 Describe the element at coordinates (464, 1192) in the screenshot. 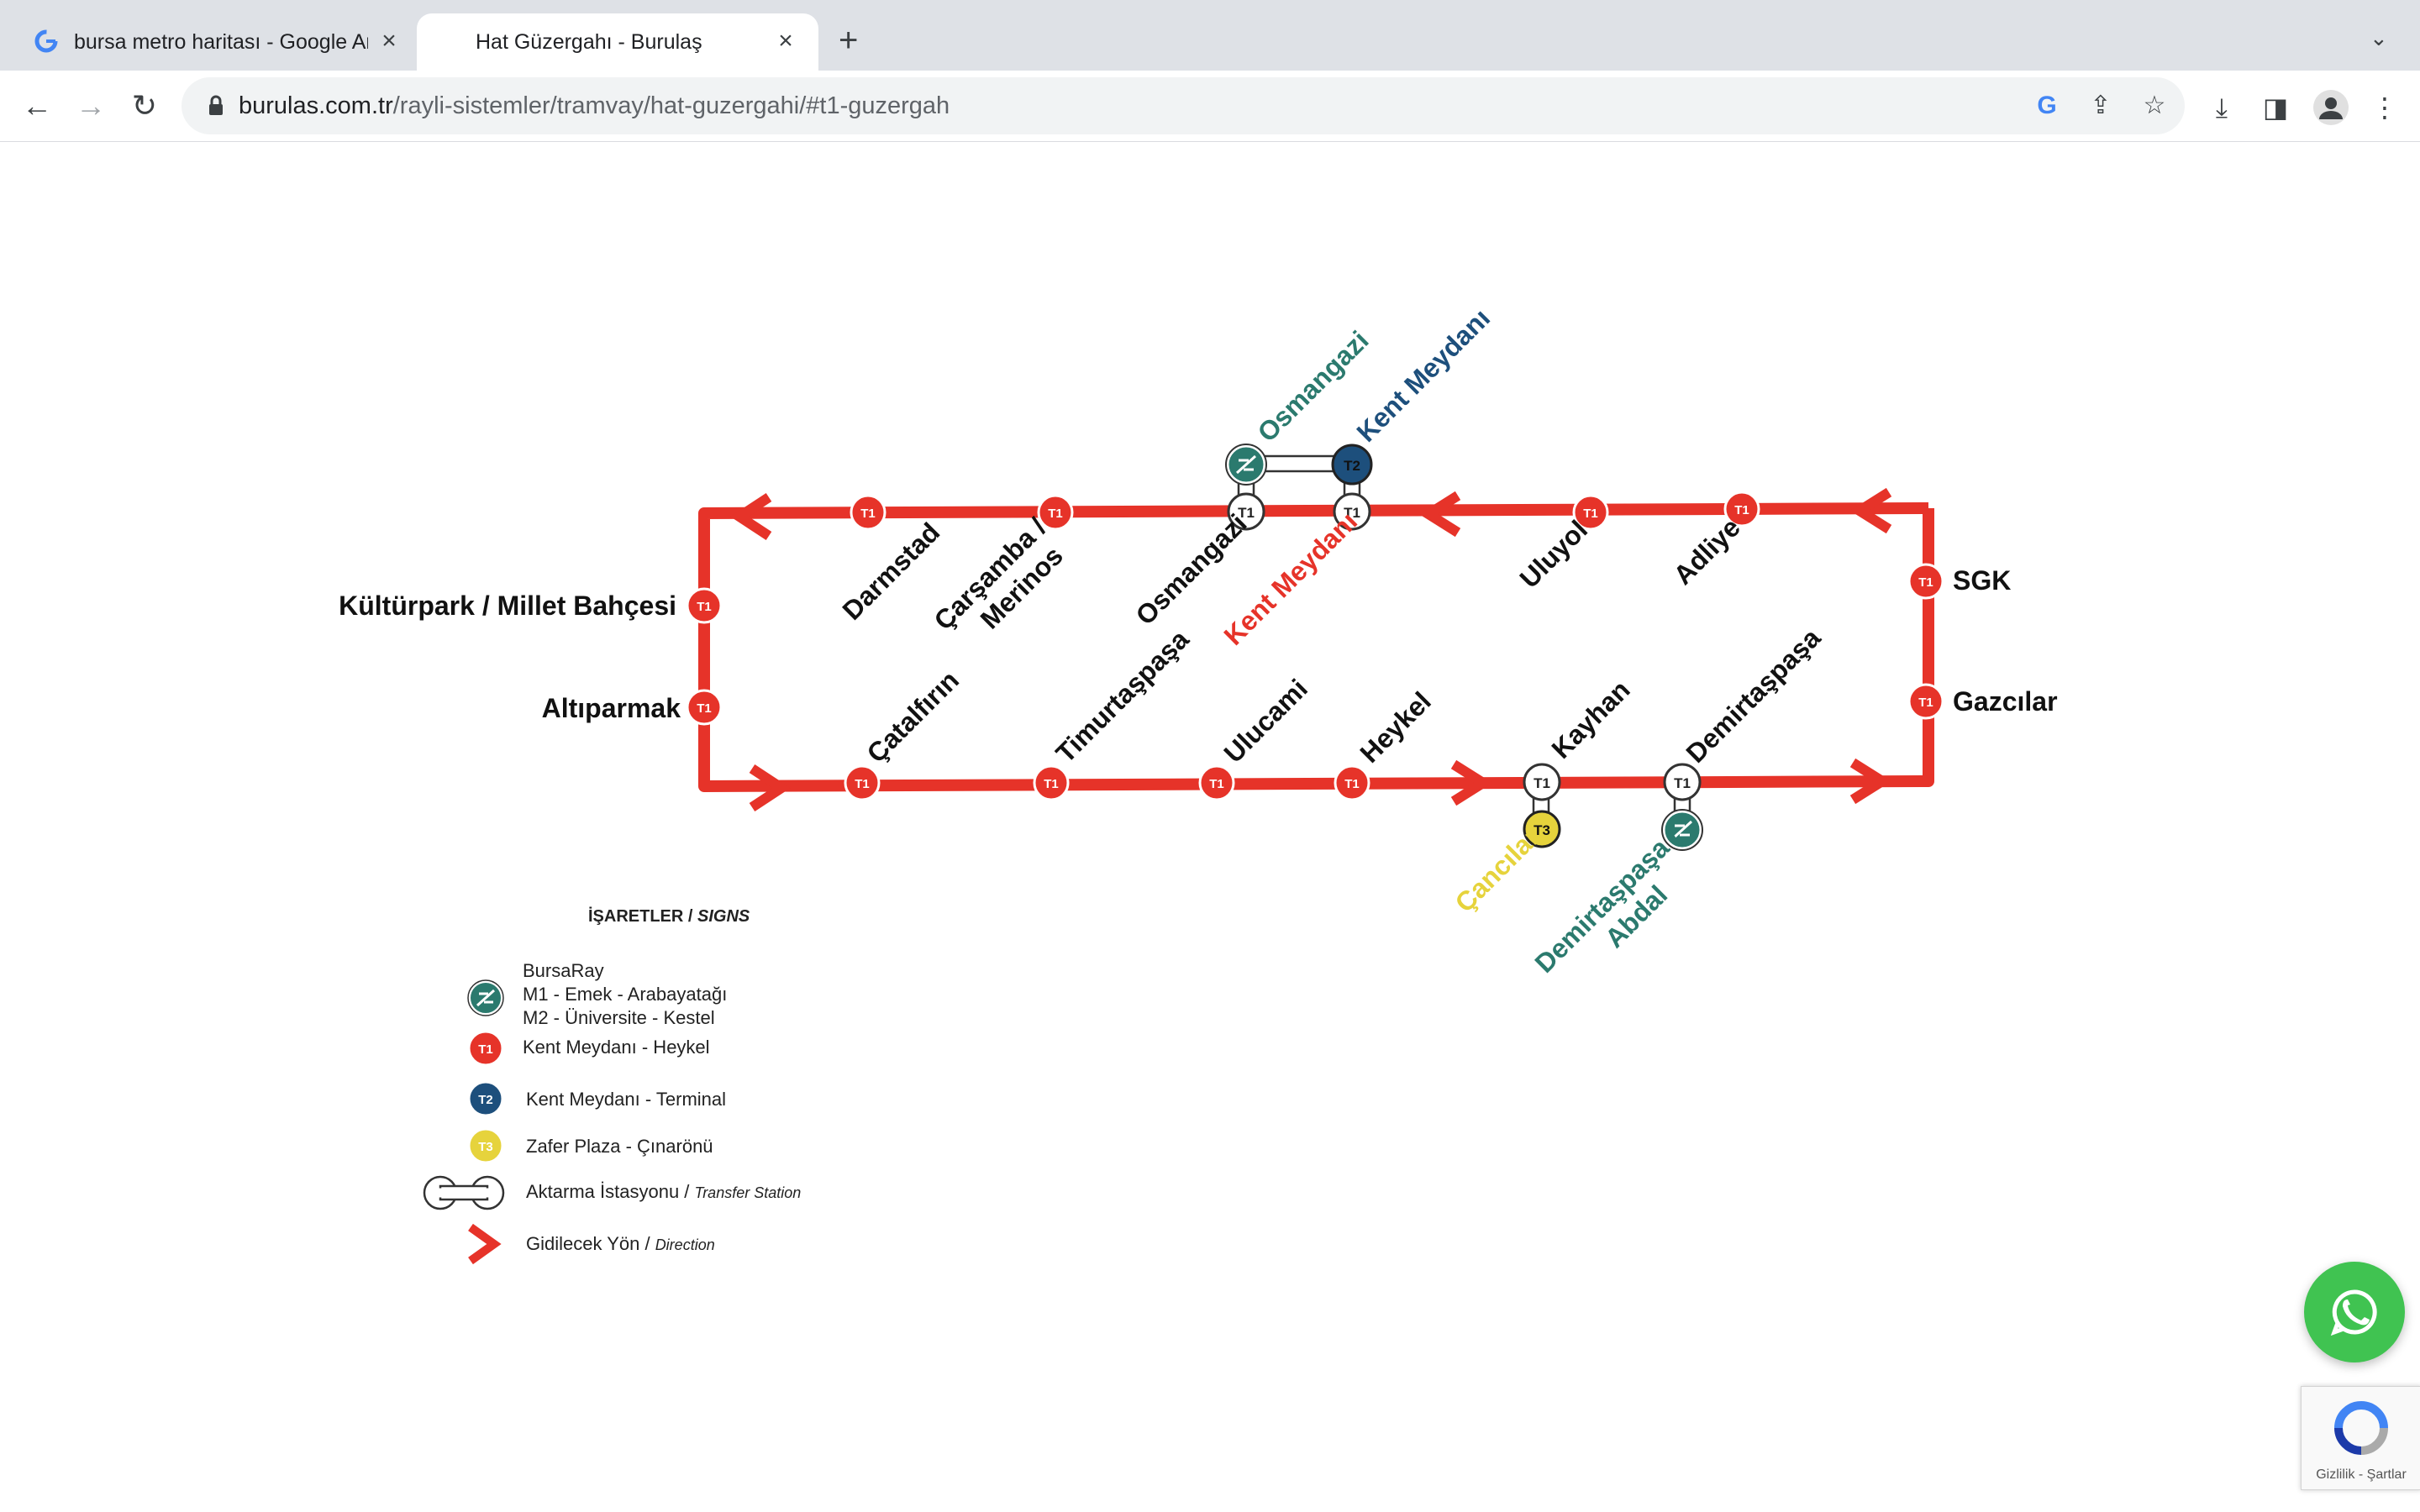

I see `transfer-station-icon` at that location.